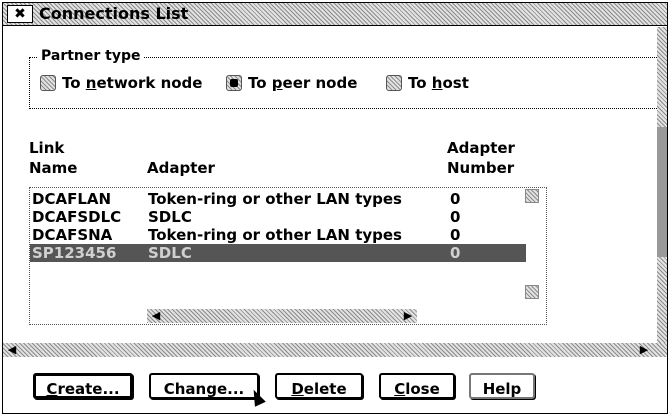 Image resolution: width=670 pixels, height=415 pixels. I want to click on table-row: DCAFLAN Token-ring or other LAN types 0, so click(278, 199).